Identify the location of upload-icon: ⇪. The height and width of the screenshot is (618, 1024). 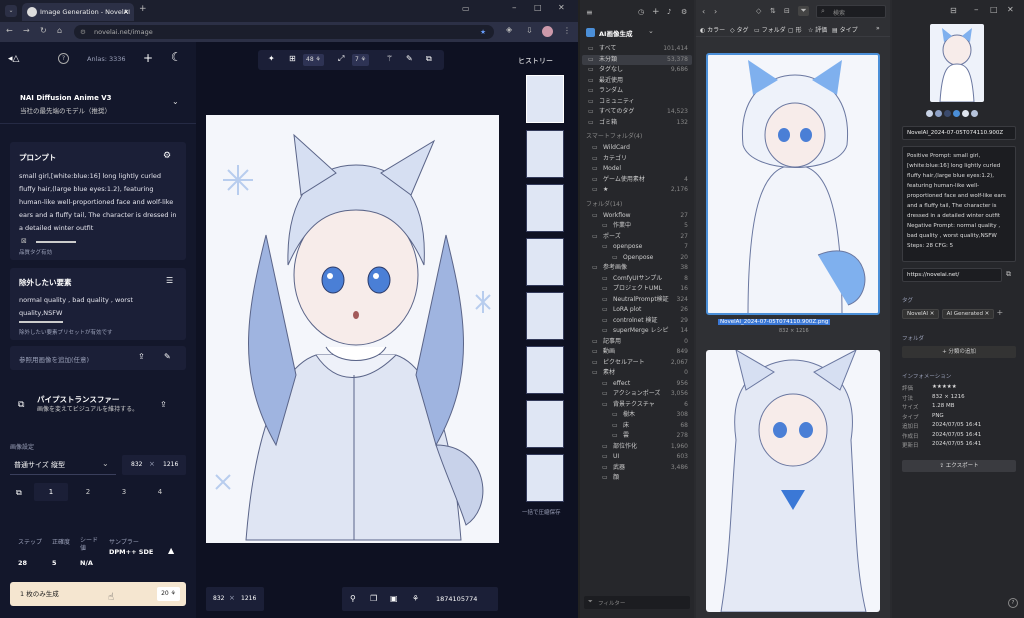
(141, 356).